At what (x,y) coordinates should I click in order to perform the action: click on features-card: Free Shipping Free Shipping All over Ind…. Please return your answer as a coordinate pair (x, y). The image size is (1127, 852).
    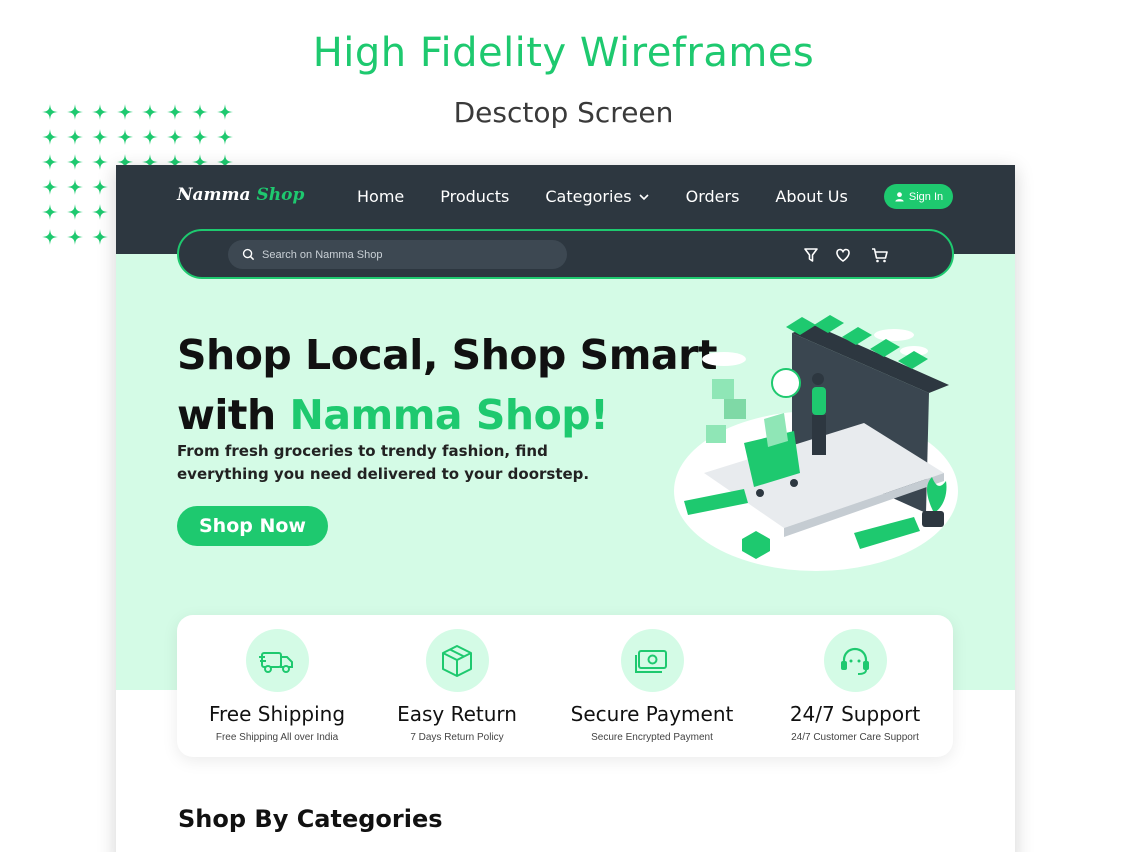
    Looking at the image, I should click on (565, 686).